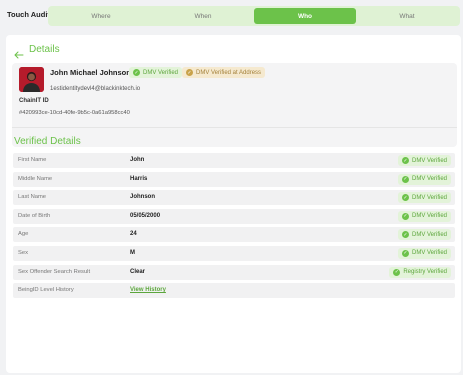  What do you see at coordinates (32, 160) in the screenshot?
I see `row-label: First Name` at bounding box center [32, 160].